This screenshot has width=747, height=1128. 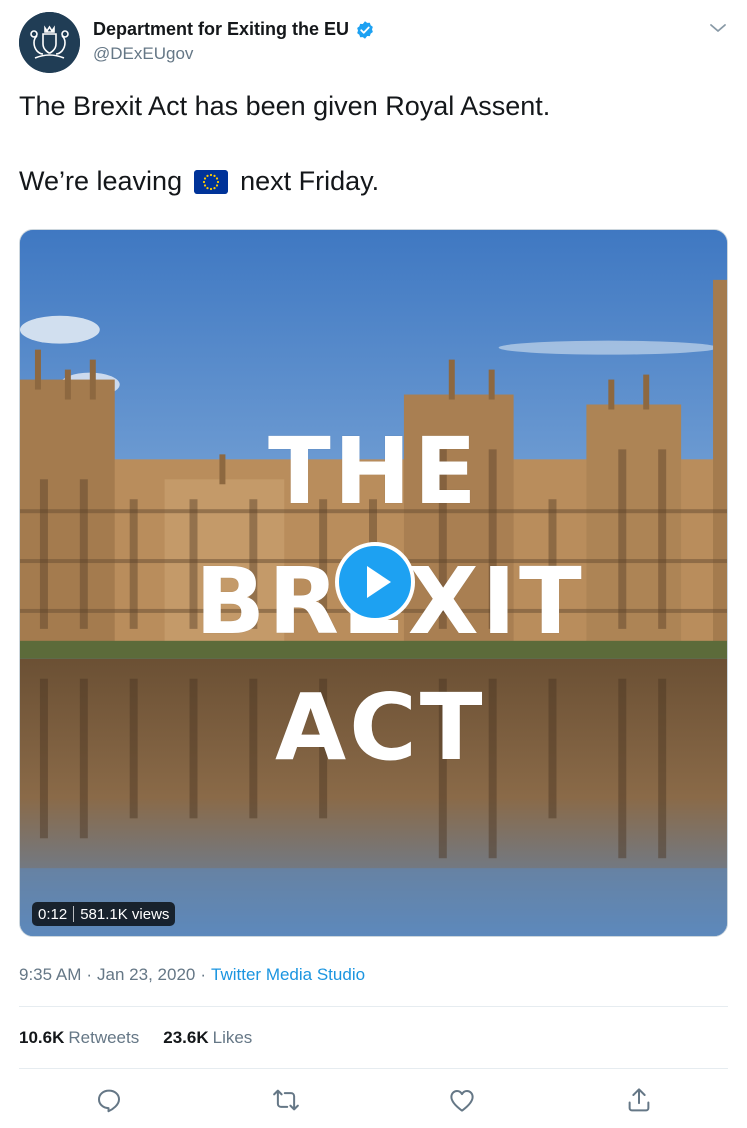 I want to click on tweet-date: Jan 23, 2020, so click(x=146, y=975).